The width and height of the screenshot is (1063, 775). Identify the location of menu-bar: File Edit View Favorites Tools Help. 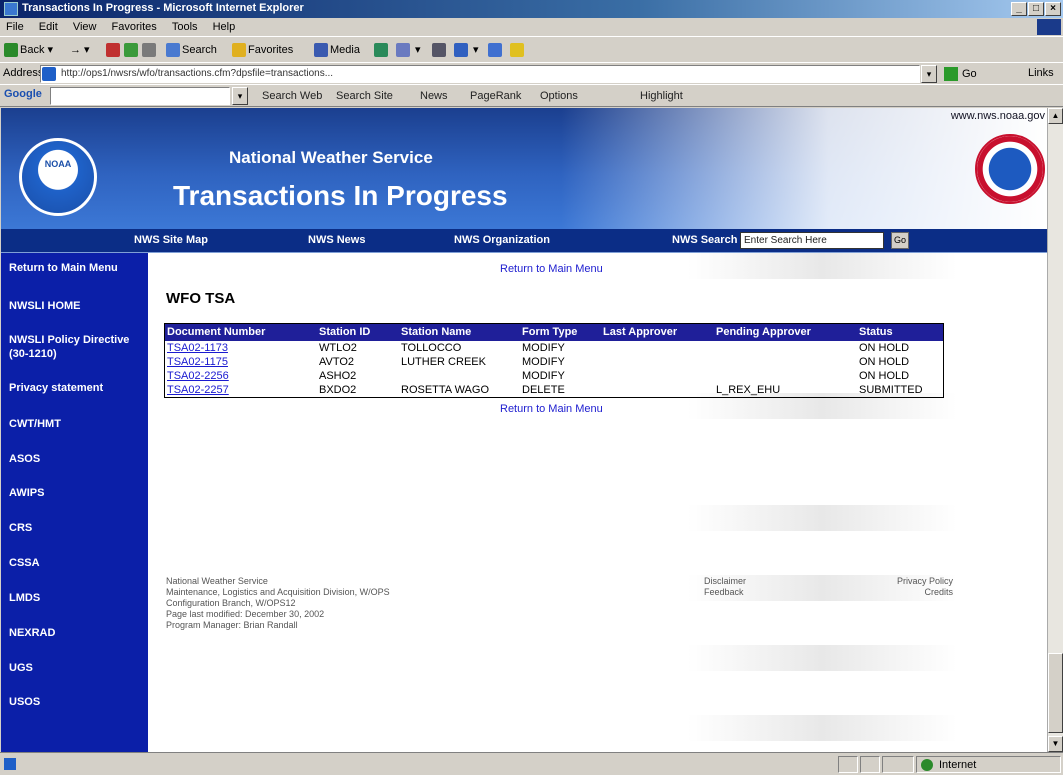
(531, 27).